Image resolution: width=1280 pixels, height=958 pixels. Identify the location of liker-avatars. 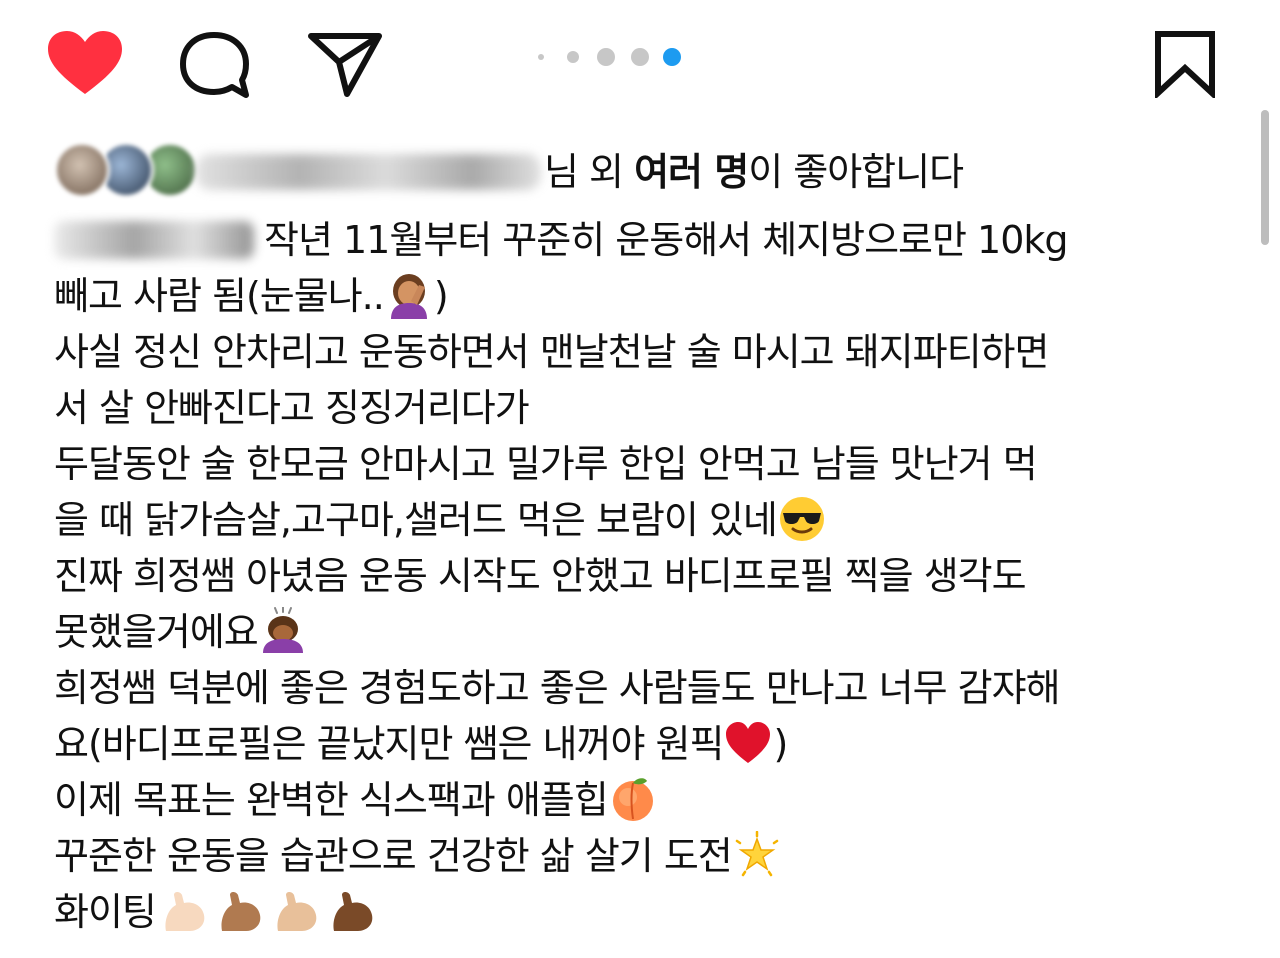
(129, 170).